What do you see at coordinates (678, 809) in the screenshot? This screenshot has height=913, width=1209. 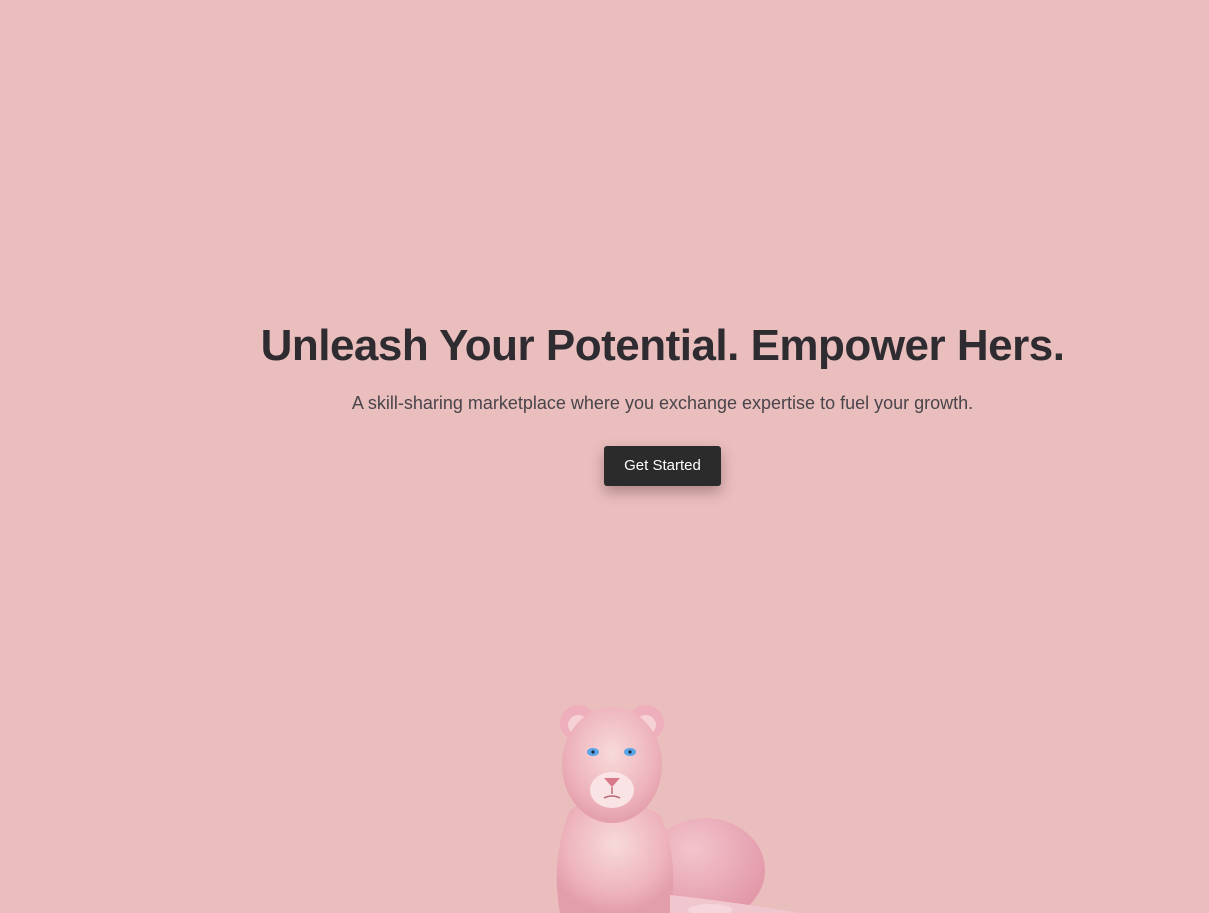 I see `pink-lioness-illustration` at bounding box center [678, 809].